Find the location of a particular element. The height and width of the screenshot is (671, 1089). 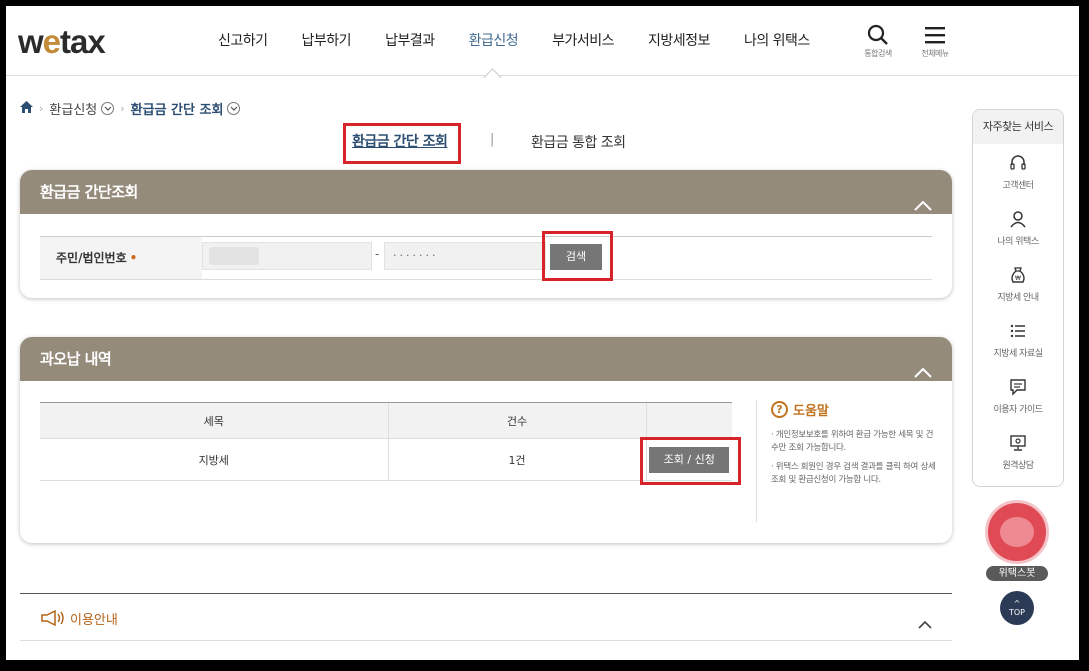

all-menu-button: 전체메뉴 is located at coordinates (935, 41).